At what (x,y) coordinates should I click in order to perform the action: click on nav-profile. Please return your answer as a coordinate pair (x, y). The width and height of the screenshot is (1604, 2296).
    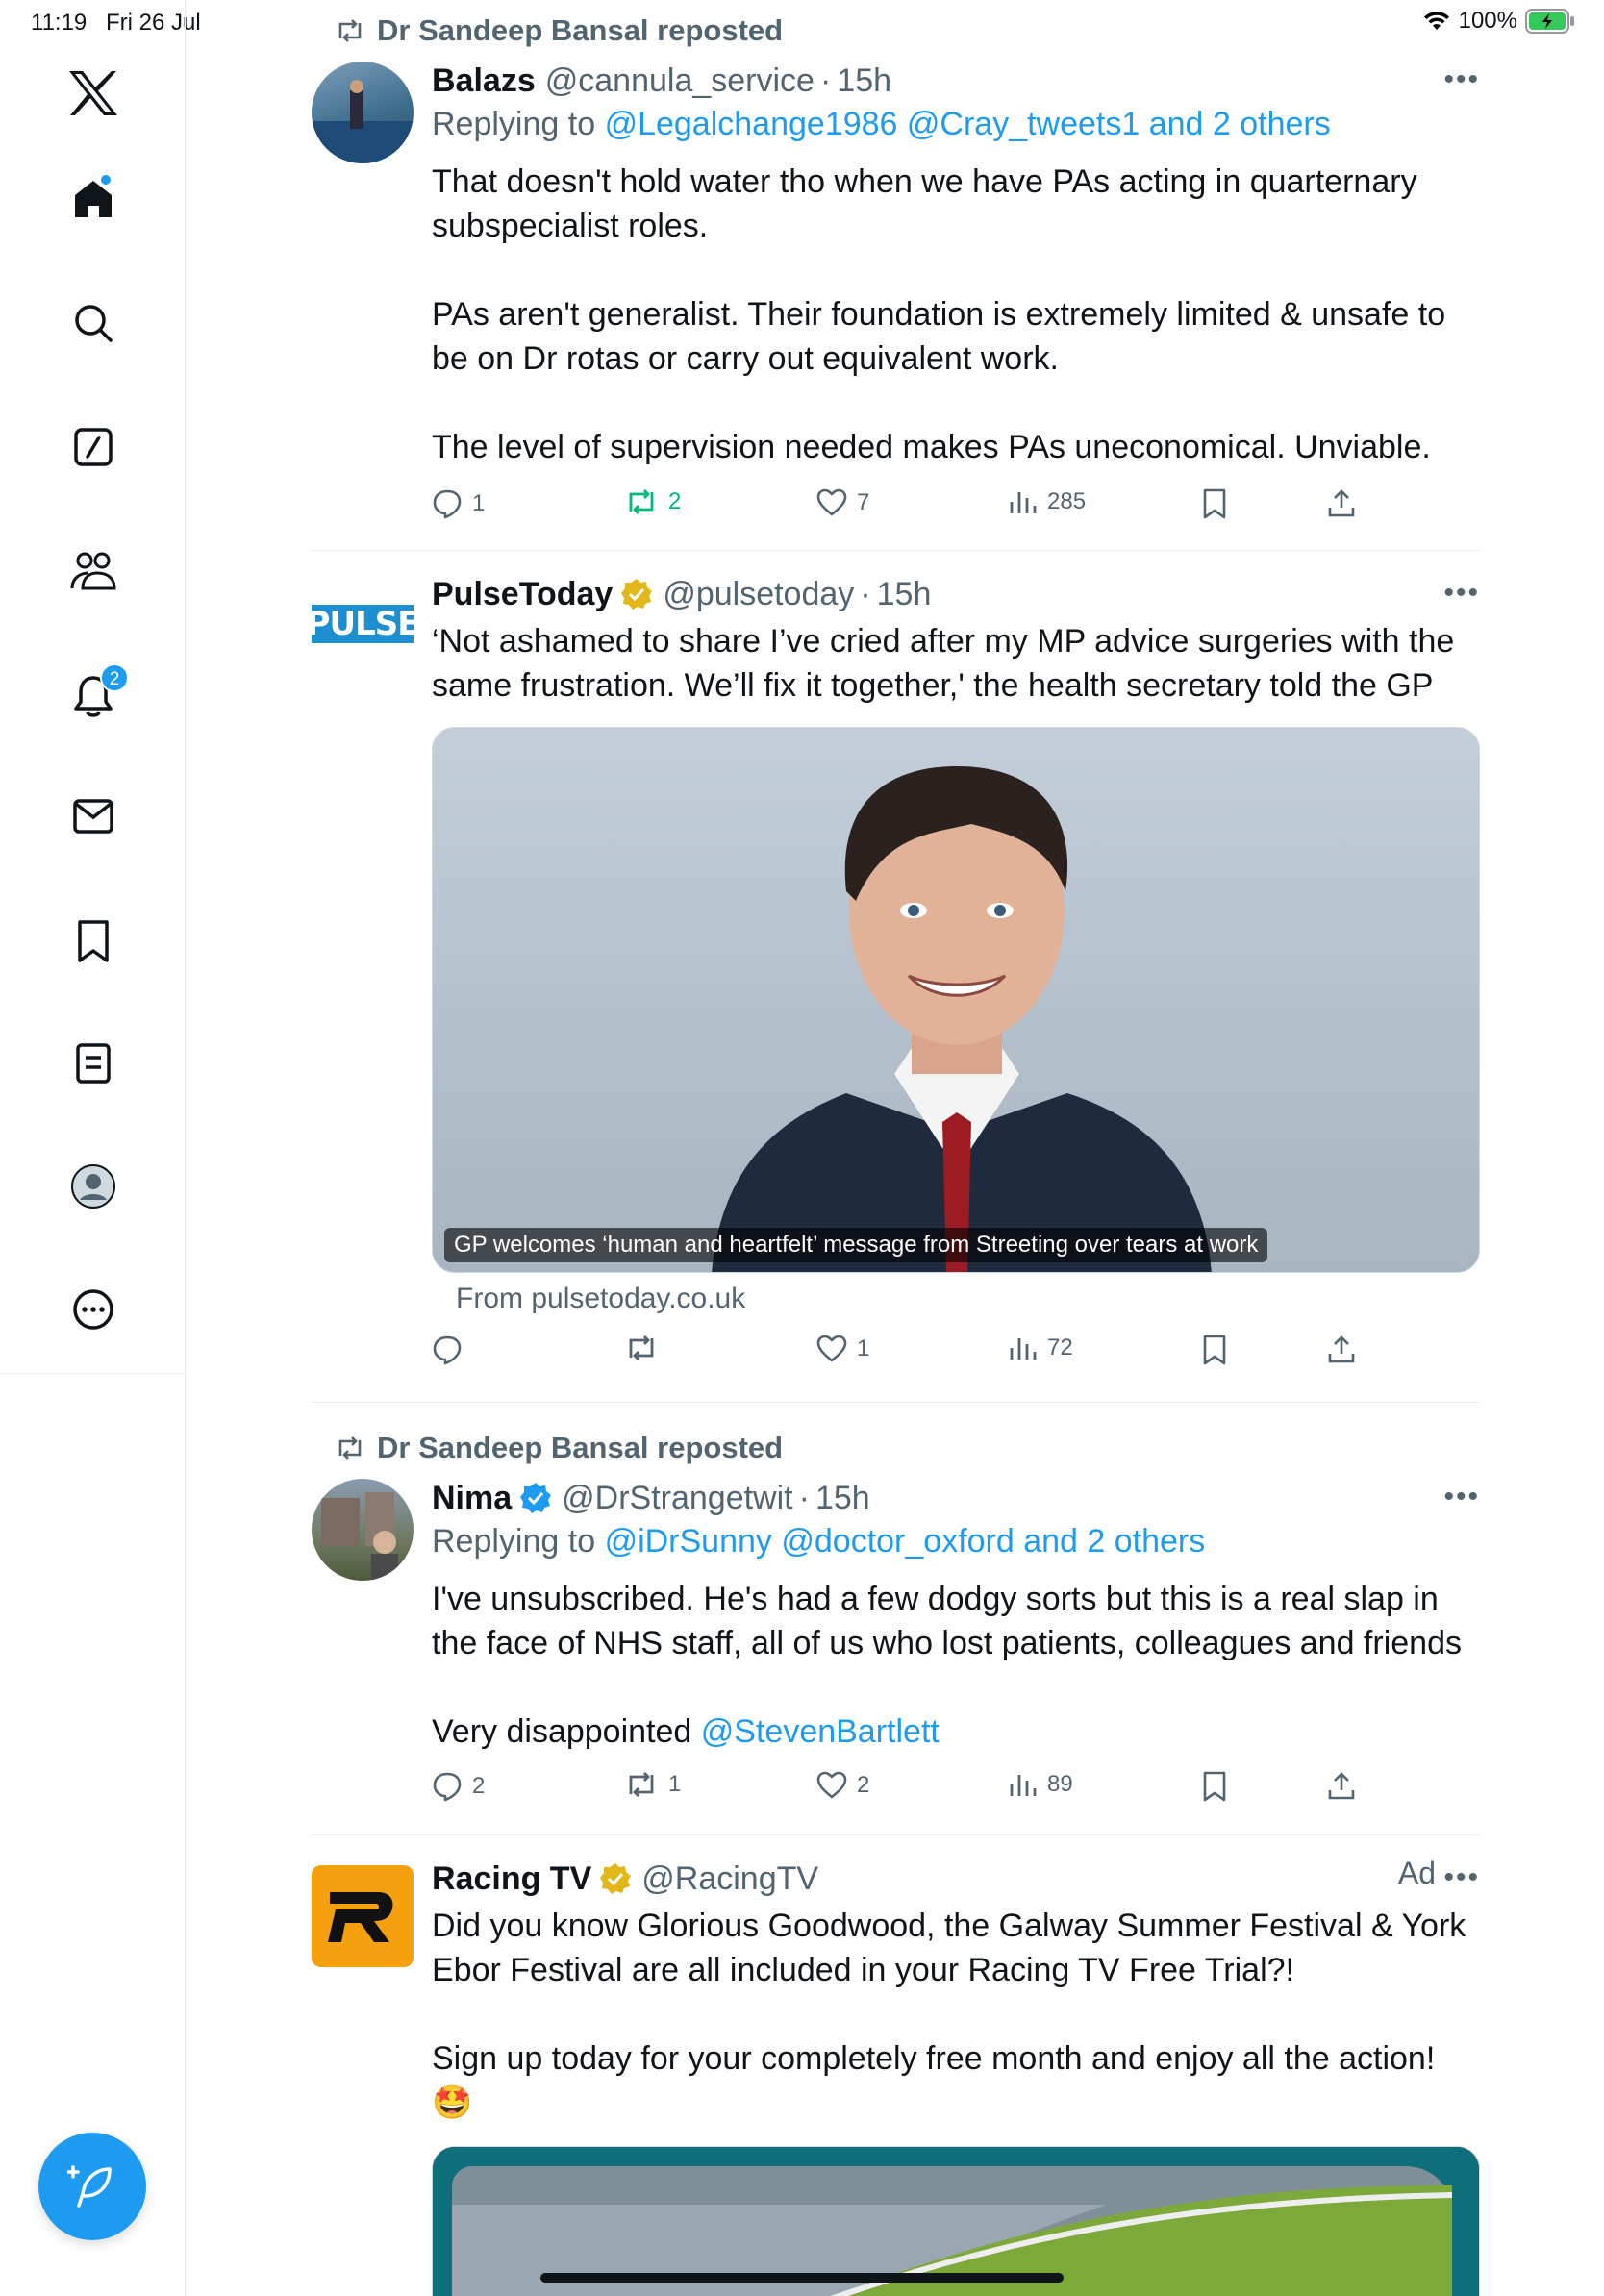
    Looking at the image, I should click on (93, 1186).